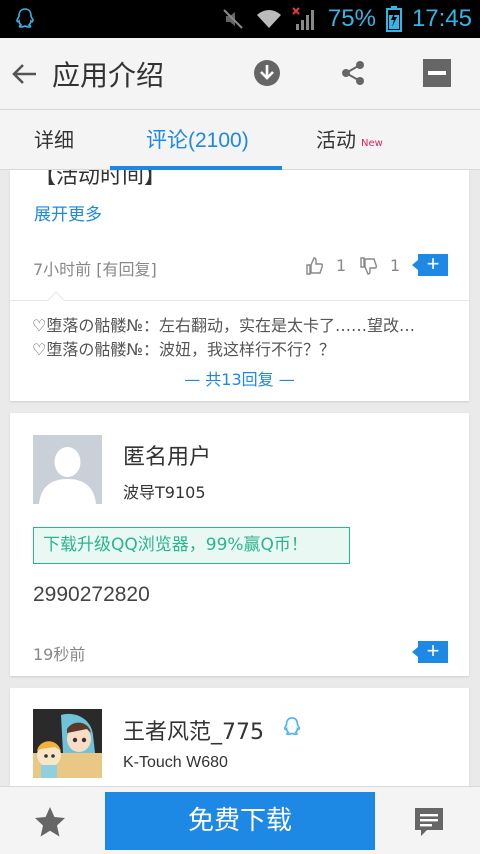 The width and height of the screenshot is (480, 854). Describe the element at coordinates (268, 19) in the screenshot. I see `wifi-icon` at that location.